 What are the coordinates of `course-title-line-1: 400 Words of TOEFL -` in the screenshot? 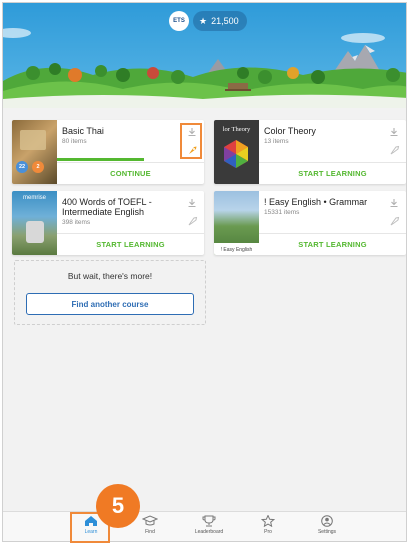 It's located at (107, 202).